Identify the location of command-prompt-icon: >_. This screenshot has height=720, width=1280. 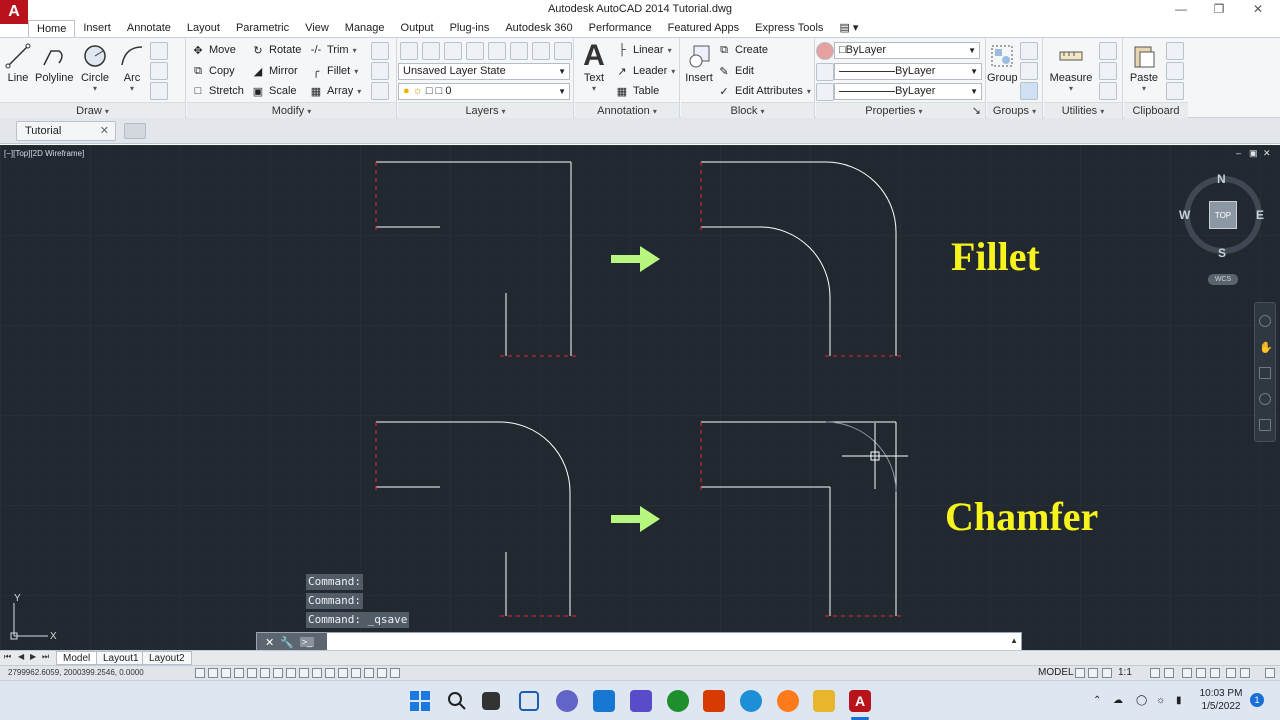
(307, 642).